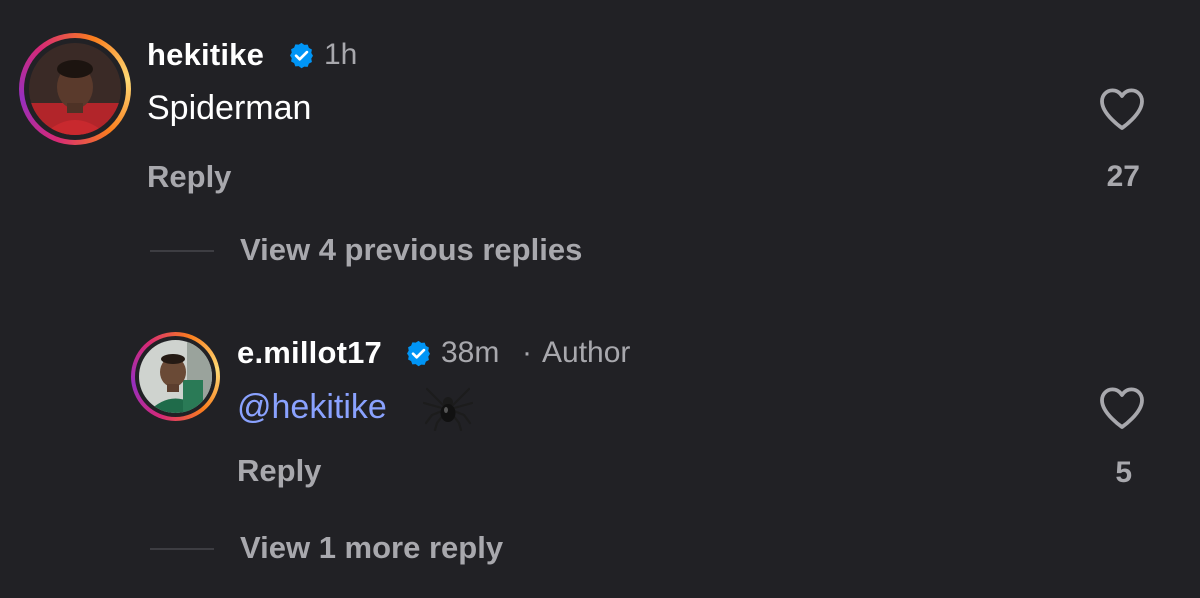 This screenshot has height=598, width=1200. What do you see at coordinates (75, 89) in the screenshot?
I see `avatar-hekitike` at bounding box center [75, 89].